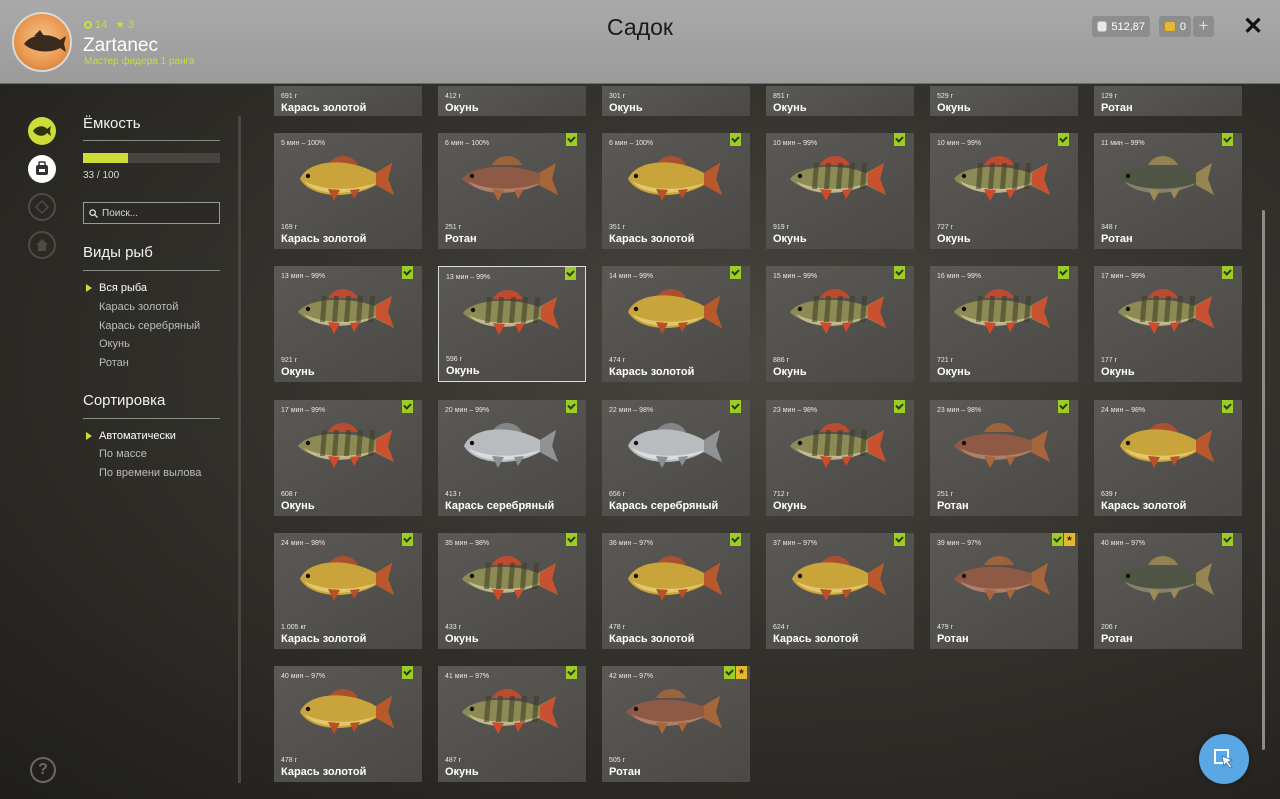 This screenshot has width=1280, height=799. I want to click on cursor-mode-button, so click(1224, 759).